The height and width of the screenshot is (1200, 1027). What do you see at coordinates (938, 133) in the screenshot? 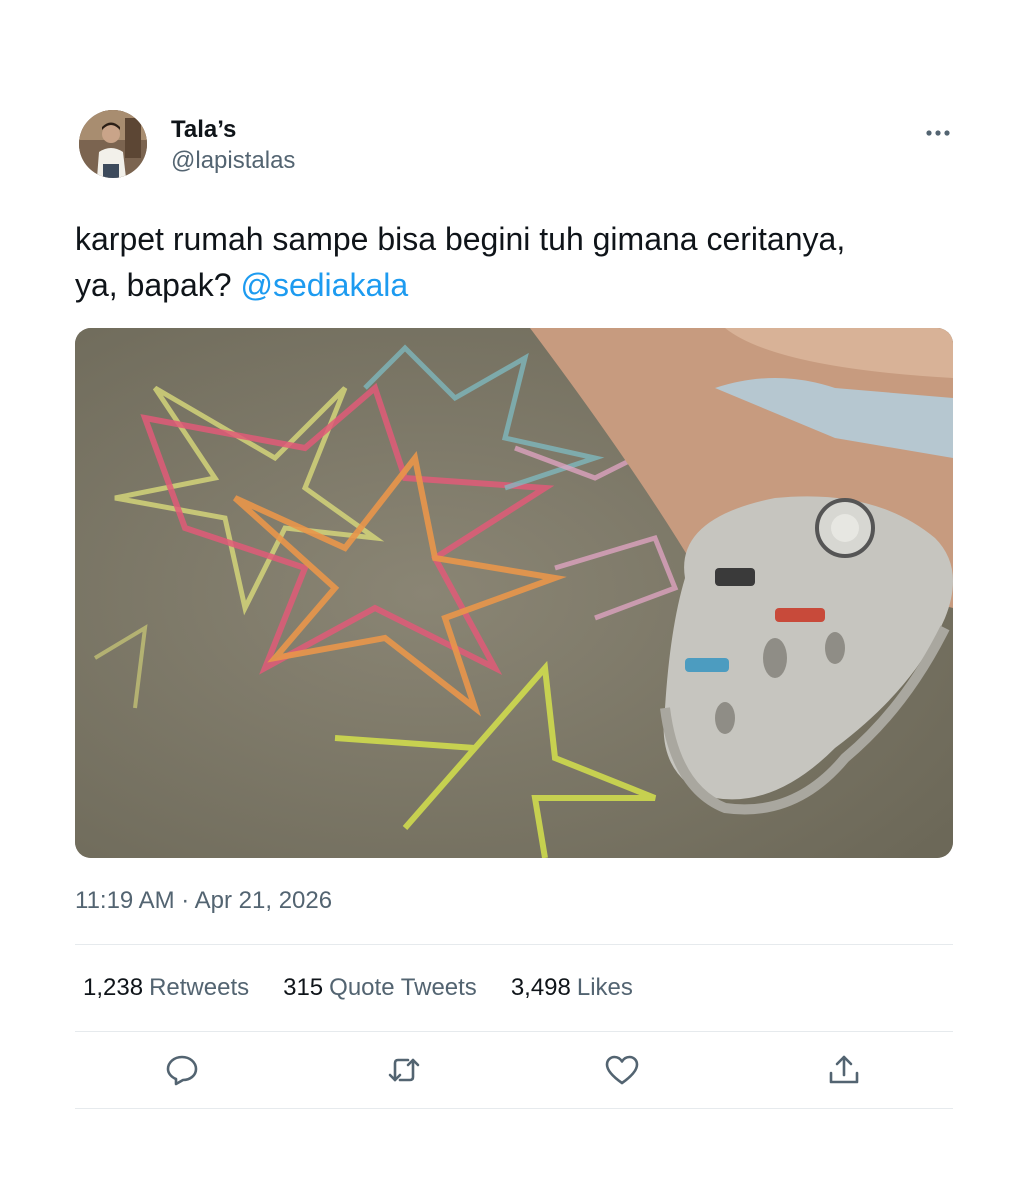
I see `more-icon` at bounding box center [938, 133].